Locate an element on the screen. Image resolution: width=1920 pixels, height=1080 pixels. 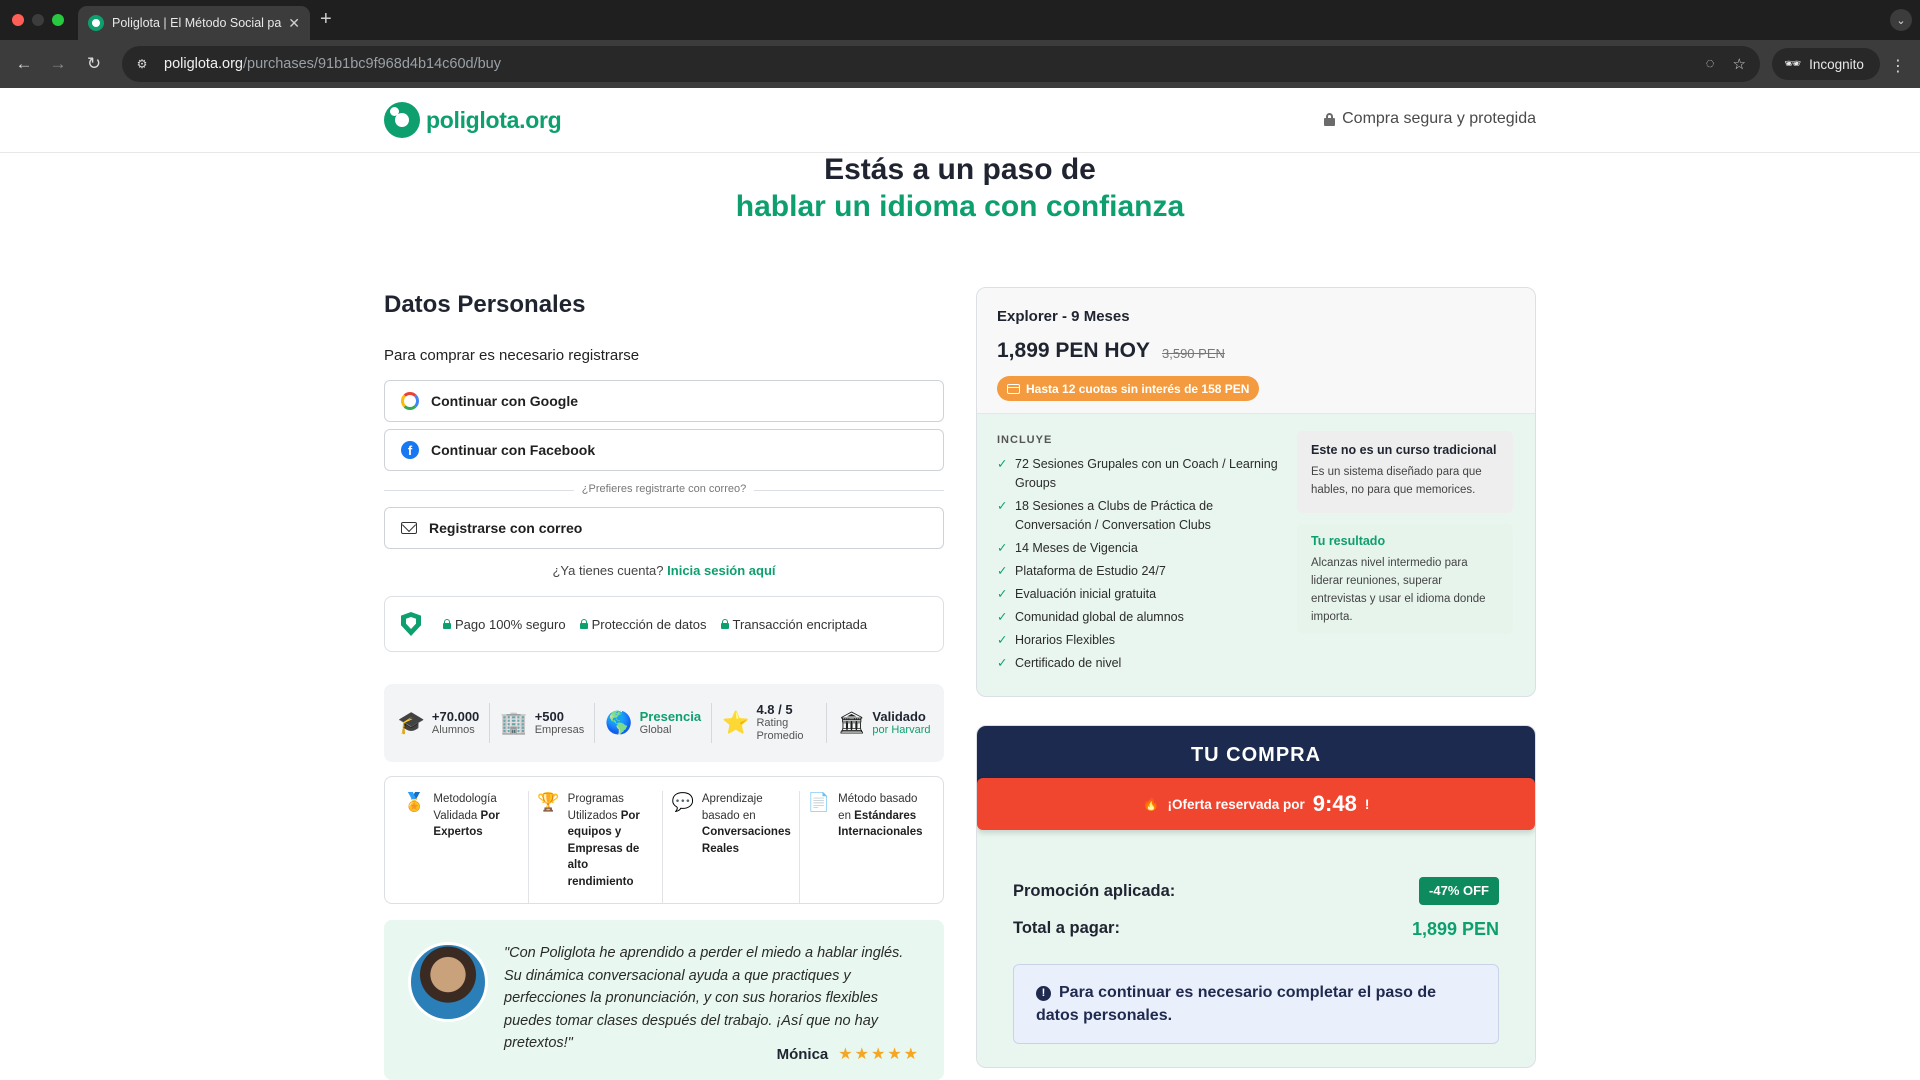
browser-menu-icon: ⋮ is located at coordinates (1898, 66).